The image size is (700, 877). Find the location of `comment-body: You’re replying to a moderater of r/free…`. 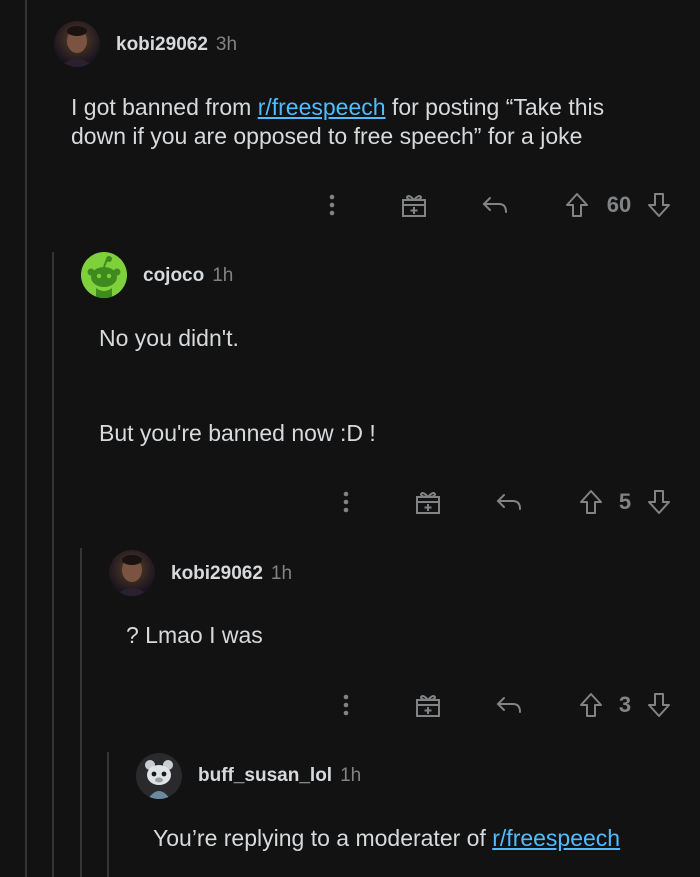

comment-body: You’re replying to a moderater of r/free… is located at coordinates (423, 838).